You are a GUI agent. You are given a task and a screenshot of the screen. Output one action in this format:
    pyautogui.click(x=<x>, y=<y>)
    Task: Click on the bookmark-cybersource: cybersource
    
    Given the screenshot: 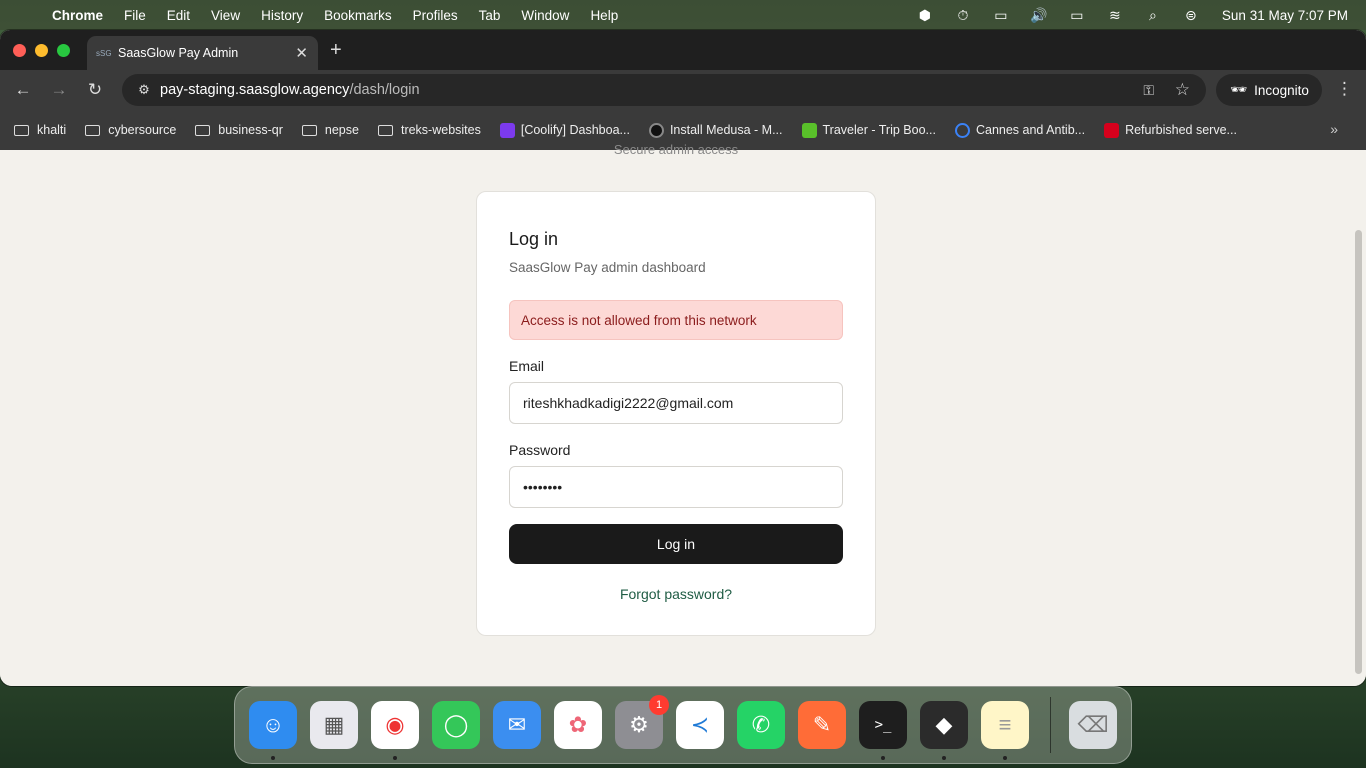 What is the action you would take?
    pyautogui.click(x=130, y=130)
    